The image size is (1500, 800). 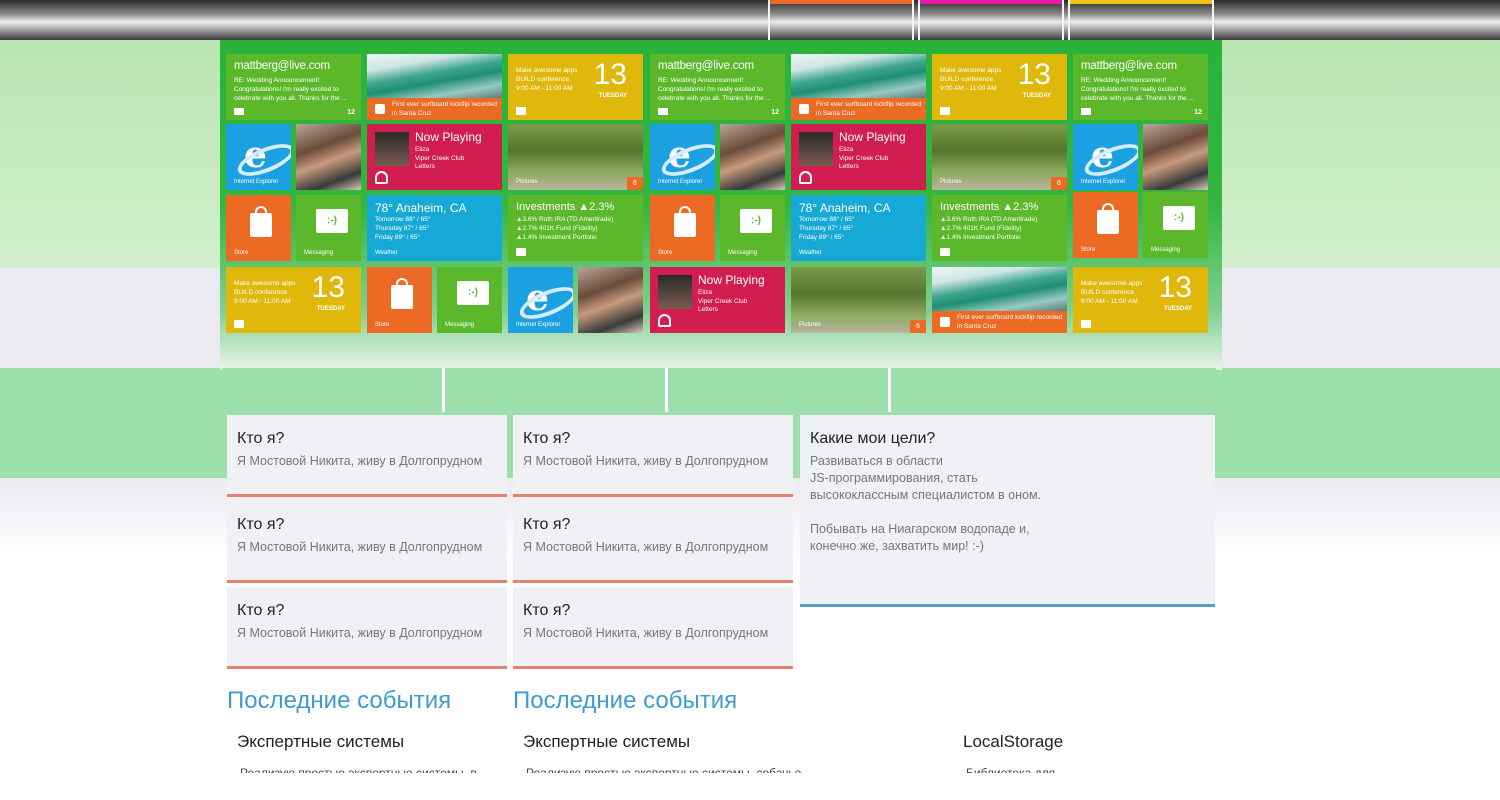 I want to click on pictures-count: 6, so click(x=918, y=326).